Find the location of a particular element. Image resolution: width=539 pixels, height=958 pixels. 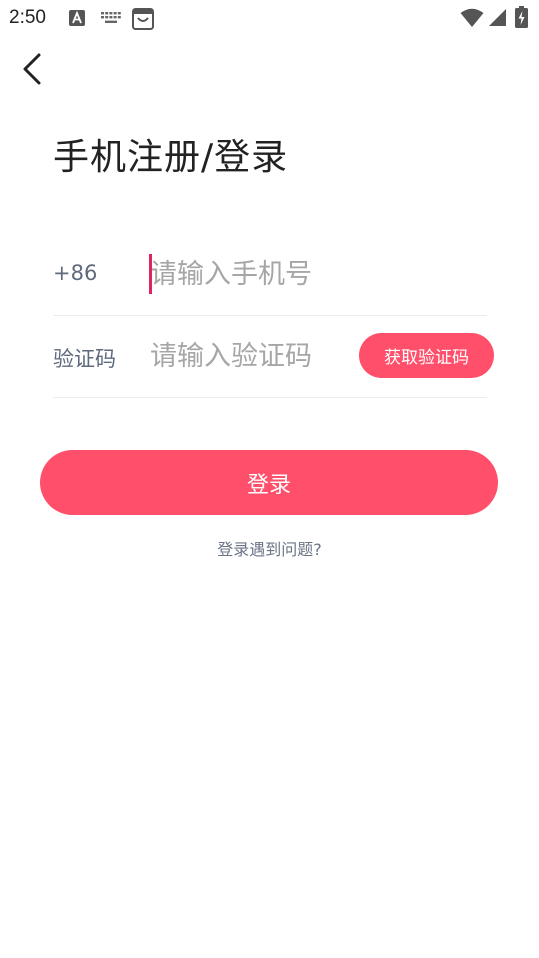

shopping-bag-icon is located at coordinates (143, 19).